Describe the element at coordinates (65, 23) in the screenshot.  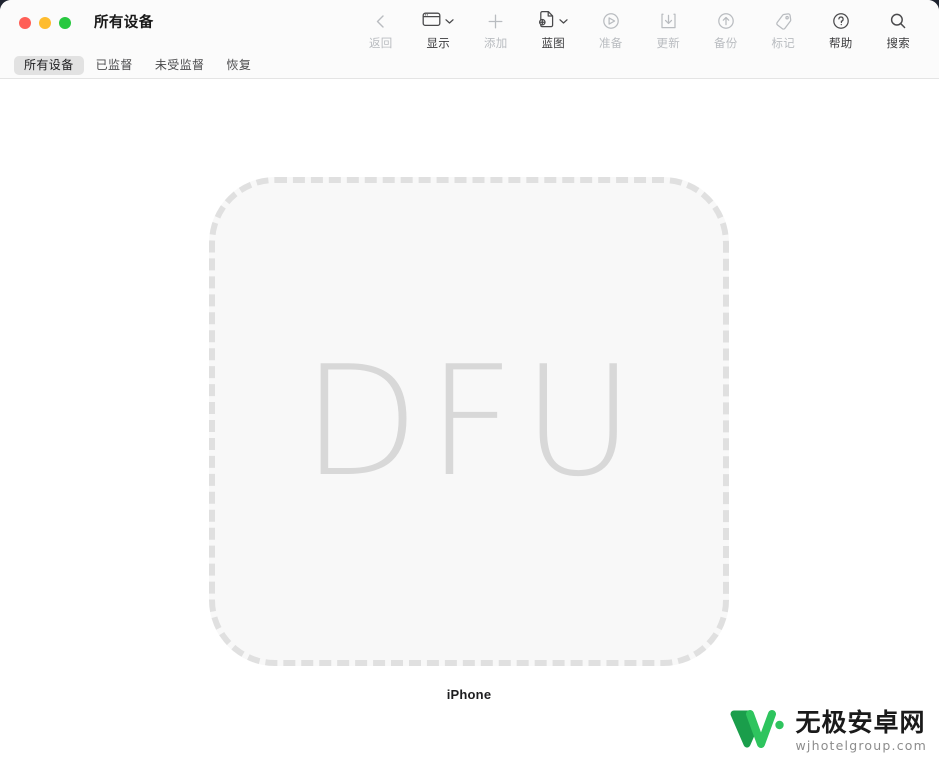
I see `maximize-window-button` at that location.